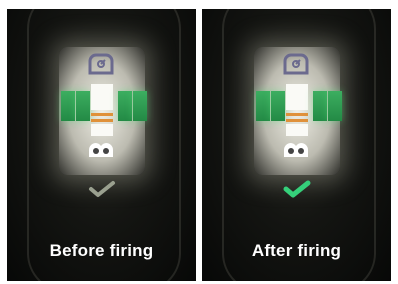 This screenshot has width=398, height=284. Describe the element at coordinates (101, 250) in the screenshot. I see `caption-before: Before firing` at that location.